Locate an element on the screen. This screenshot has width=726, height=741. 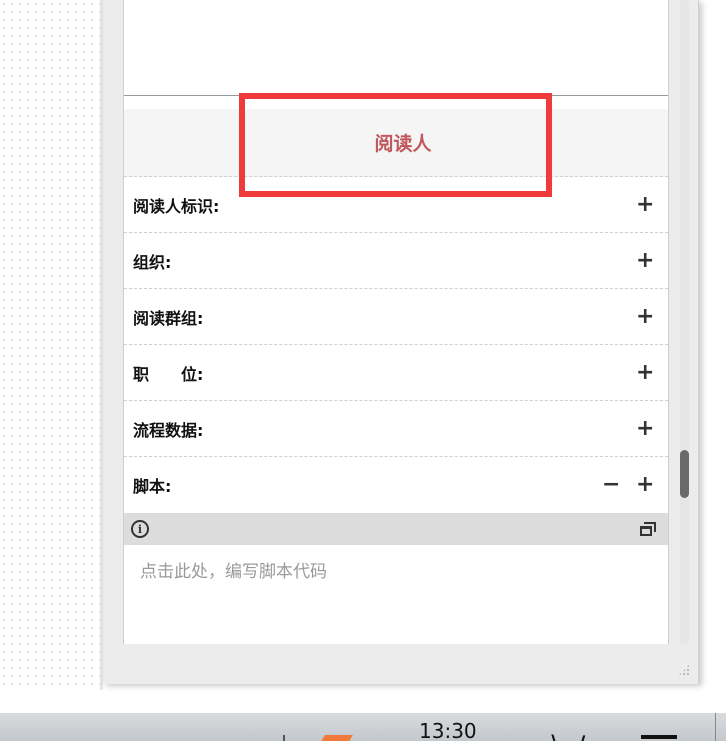
section-title: 阅读人 is located at coordinates (403, 144).